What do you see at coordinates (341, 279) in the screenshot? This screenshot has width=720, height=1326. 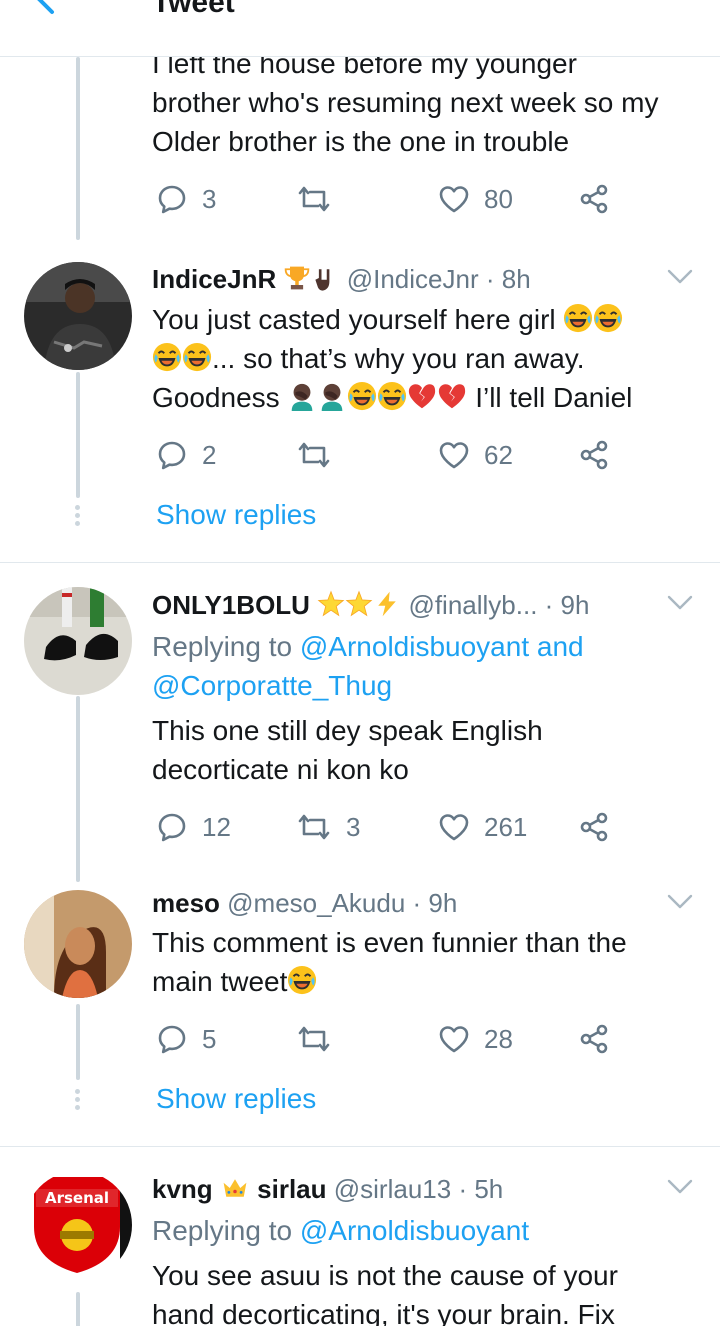 I see `tweet-header: IndiceJnR @IndiceJnr · 8h` at bounding box center [341, 279].